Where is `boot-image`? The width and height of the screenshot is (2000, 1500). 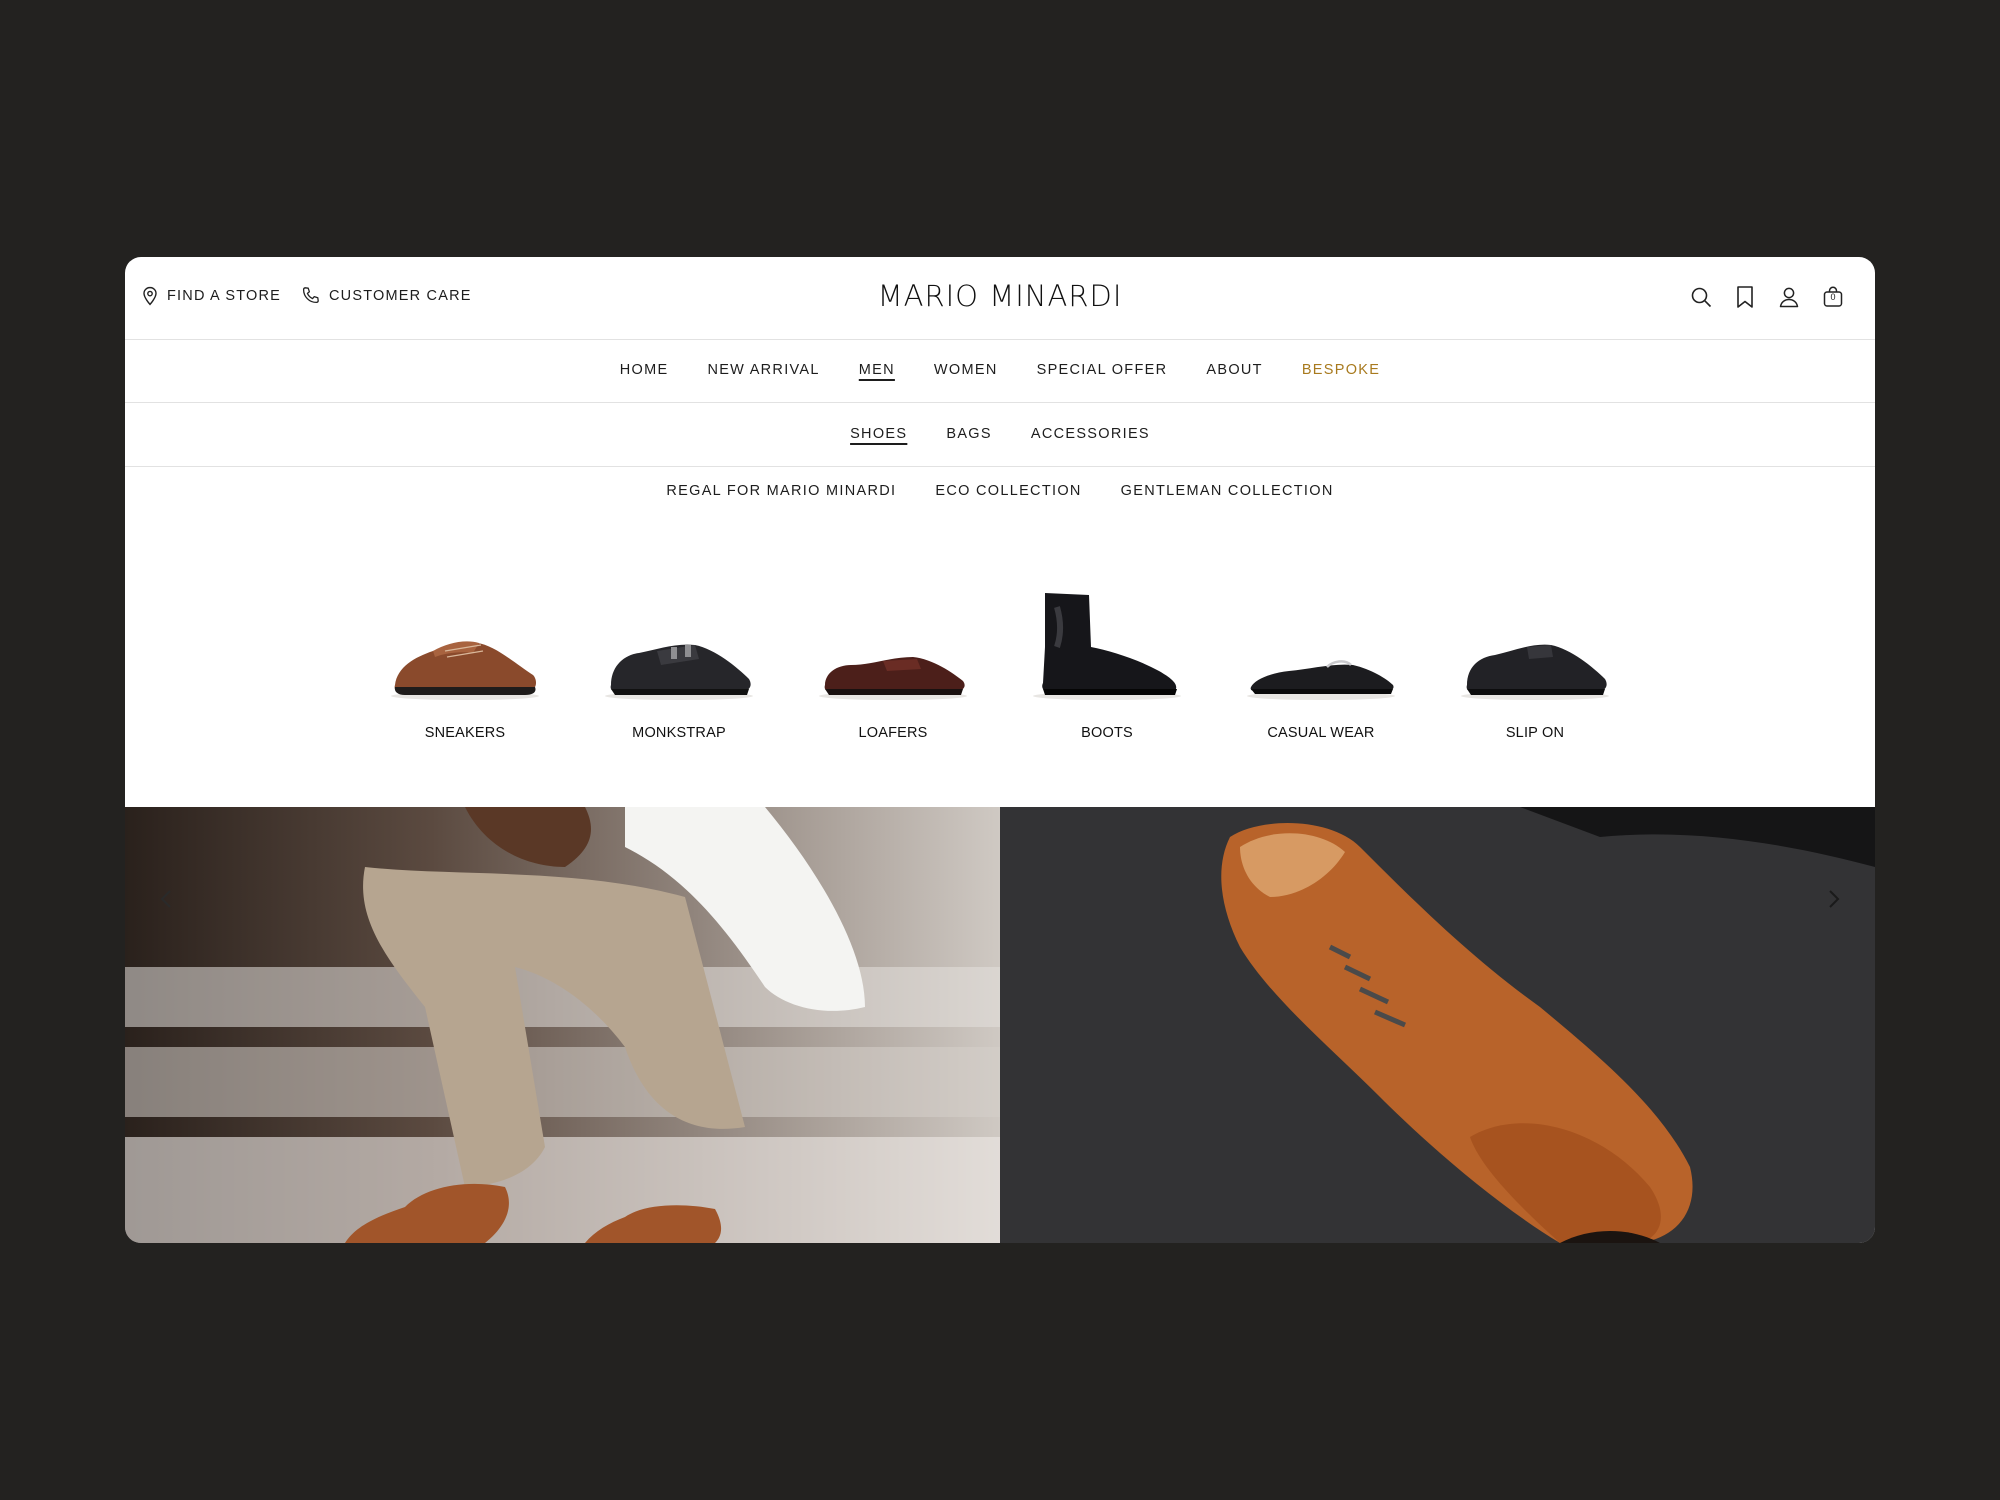 boot-image is located at coordinates (1107, 646).